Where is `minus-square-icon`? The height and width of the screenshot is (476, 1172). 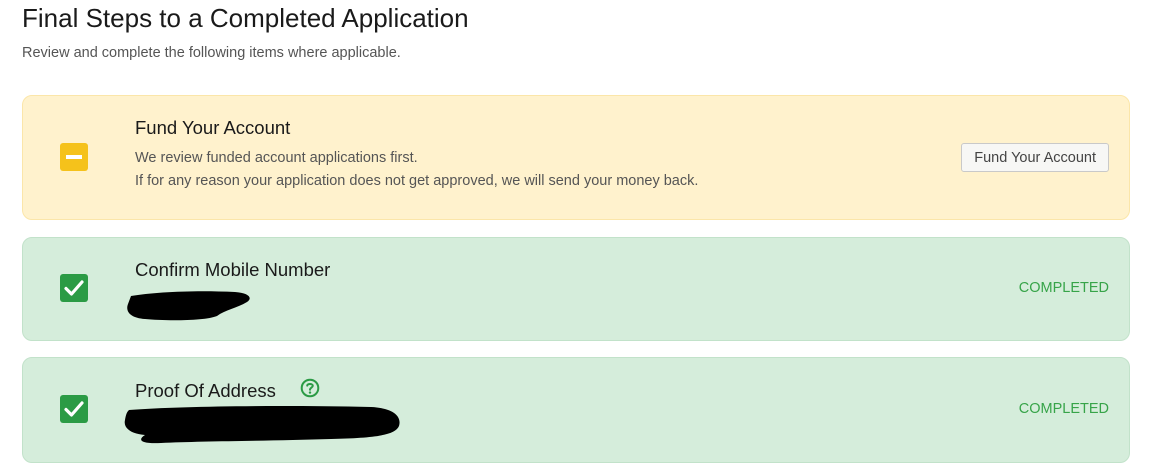 minus-square-icon is located at coordinates (74, 157).